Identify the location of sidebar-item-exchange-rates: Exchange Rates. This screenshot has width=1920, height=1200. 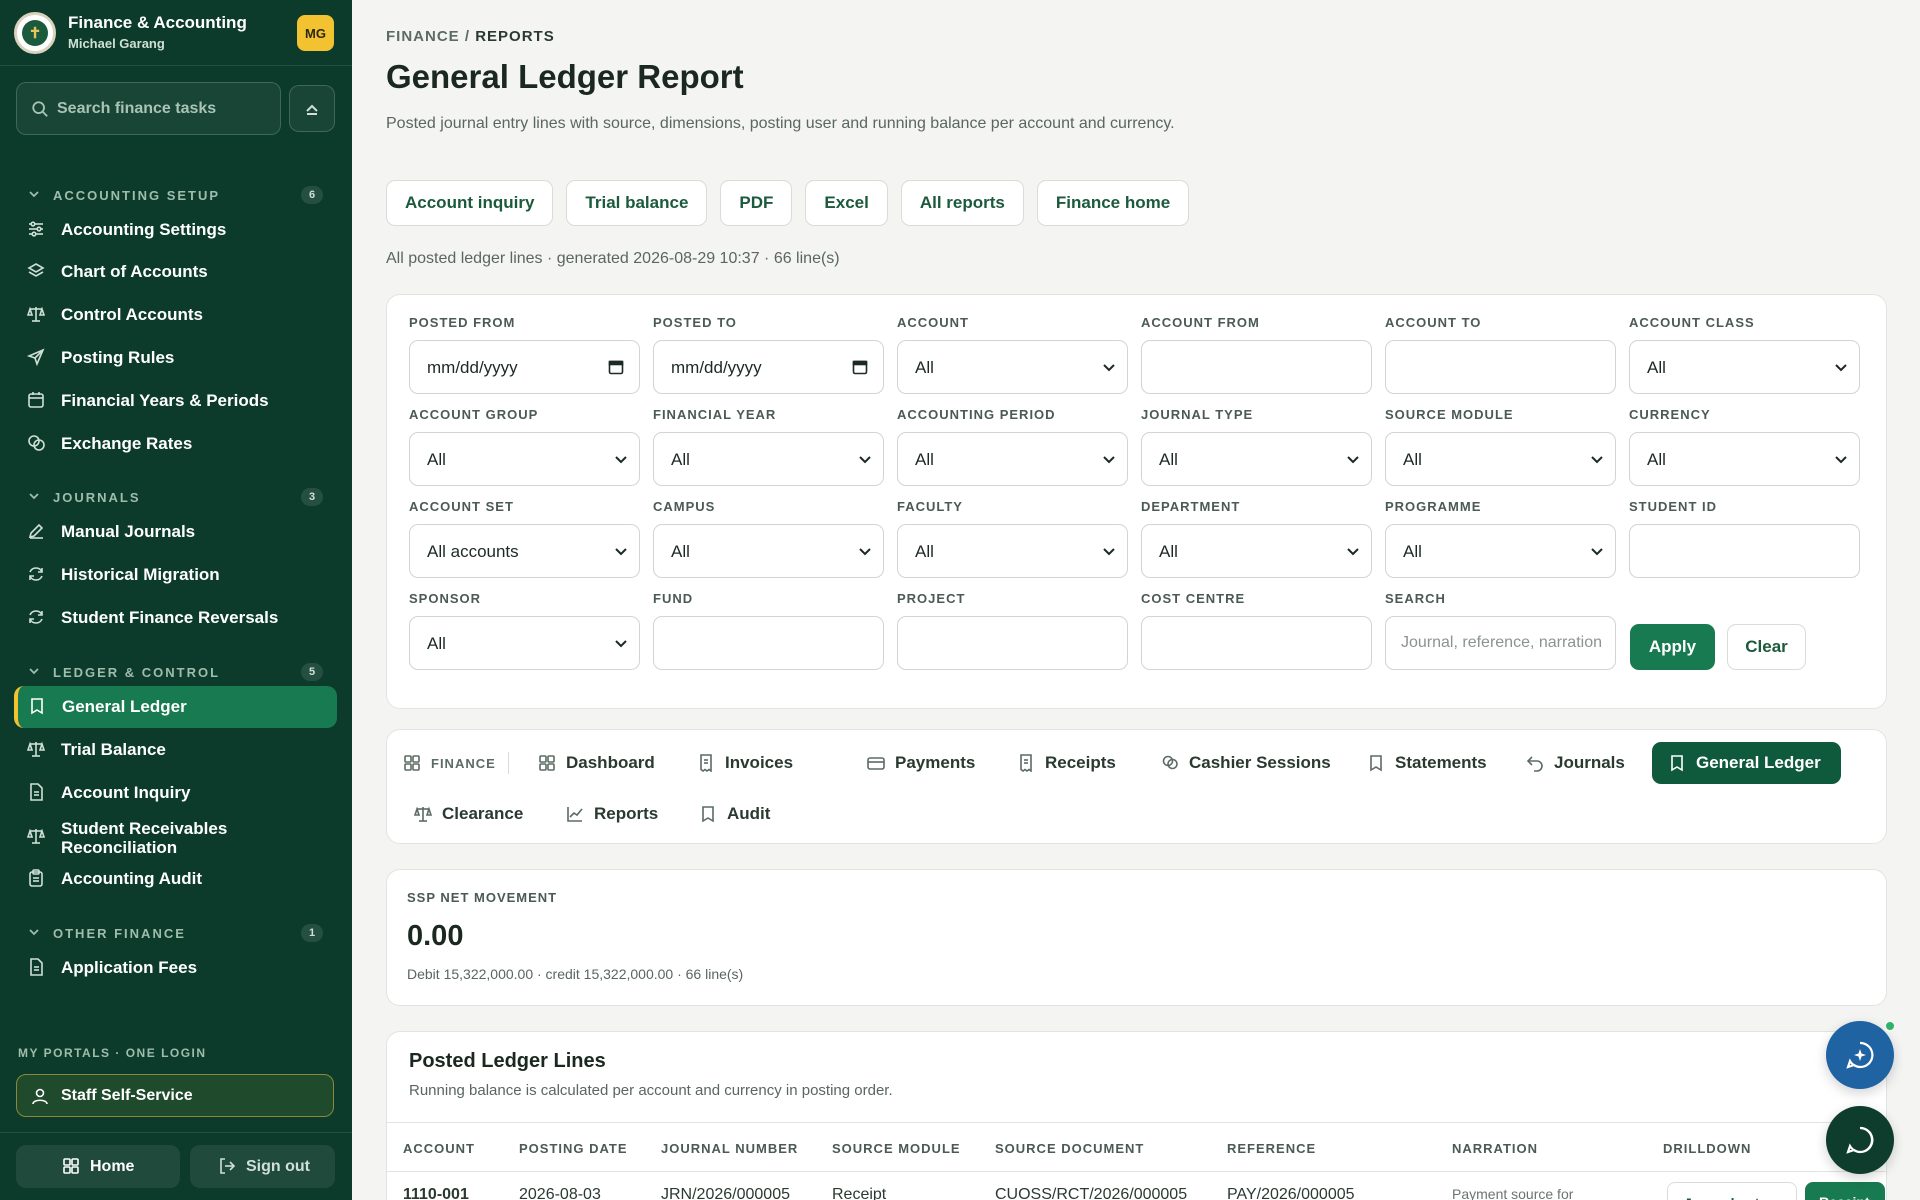
(175, 443).